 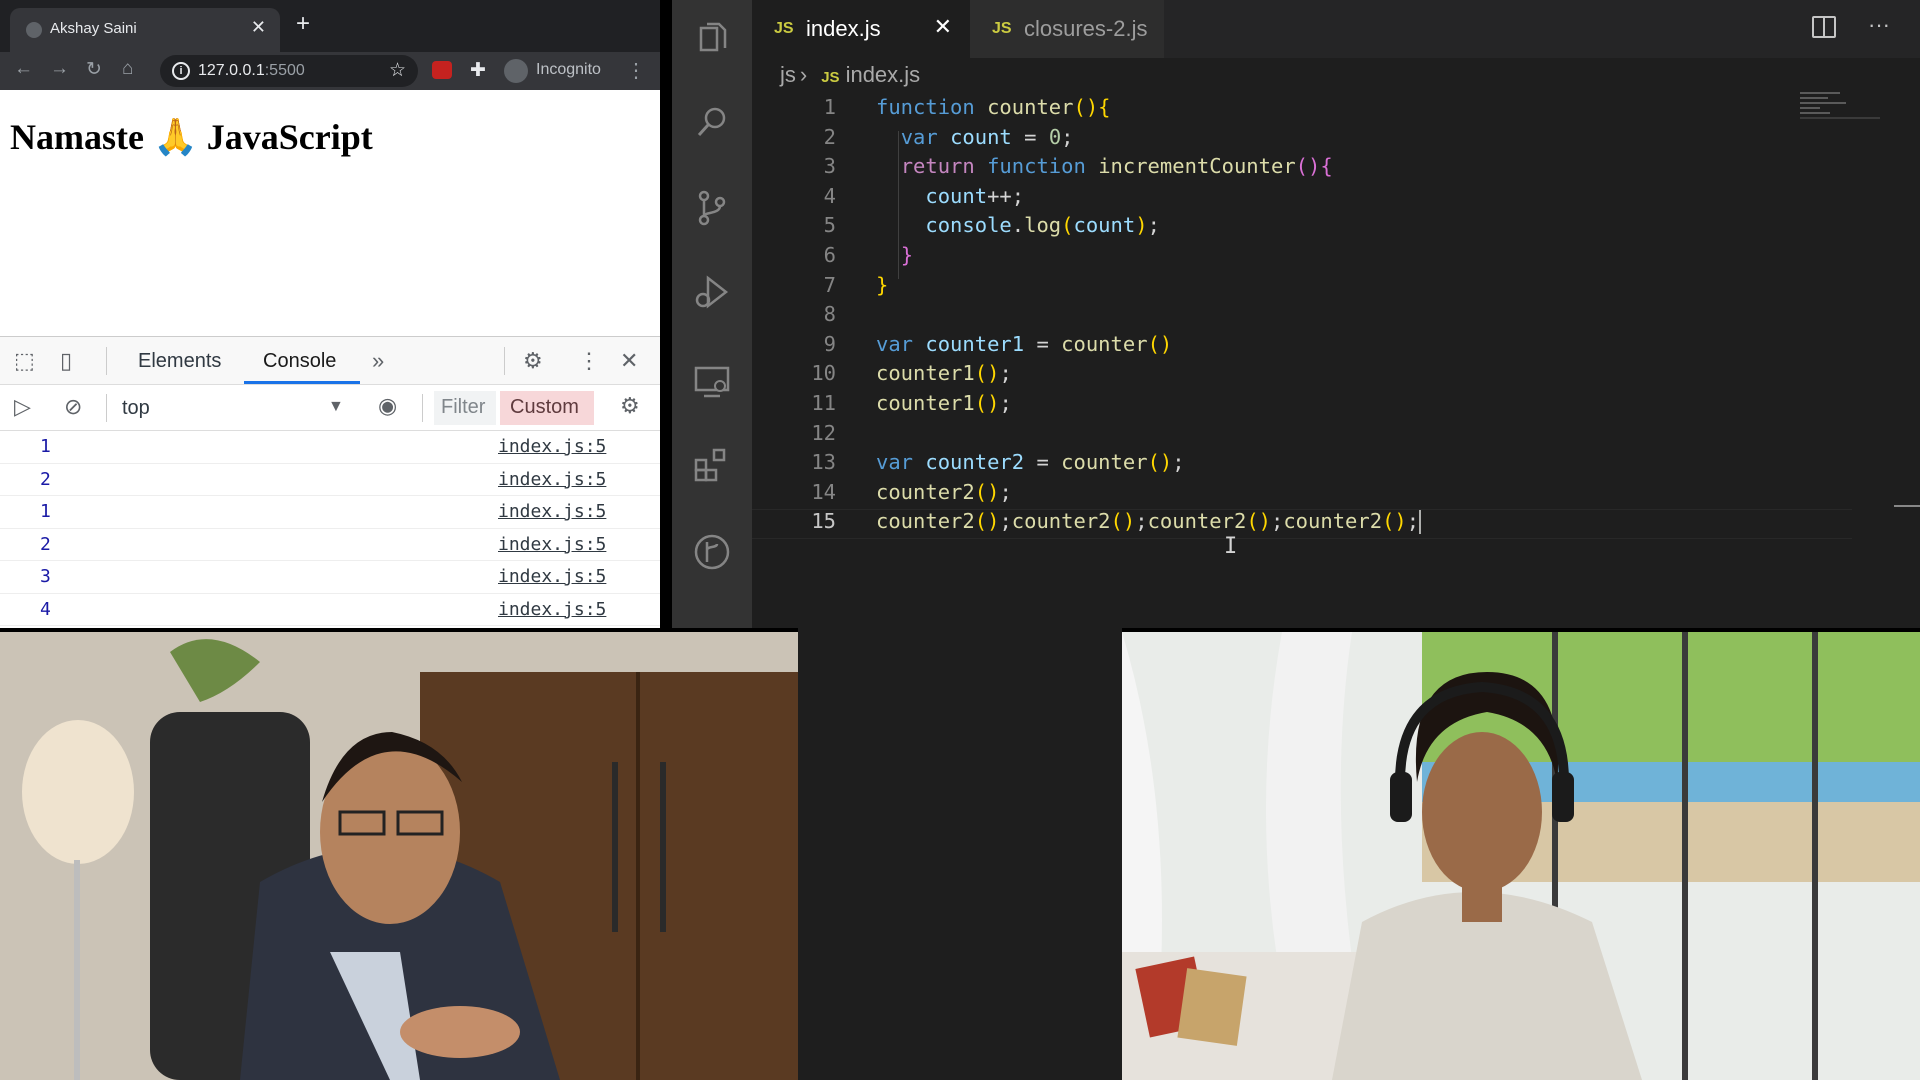 I want to click on explorer-files-icon, so click(x=712, y=38).